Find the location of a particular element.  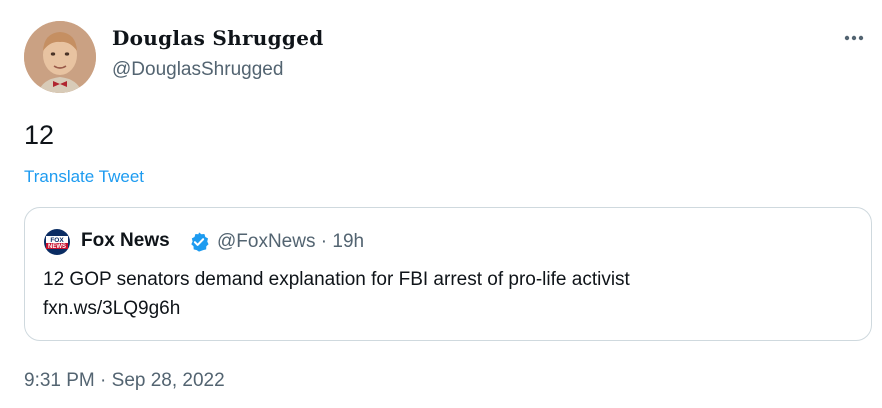

logo-line-1: FOX is located at coordinates (57, 240).